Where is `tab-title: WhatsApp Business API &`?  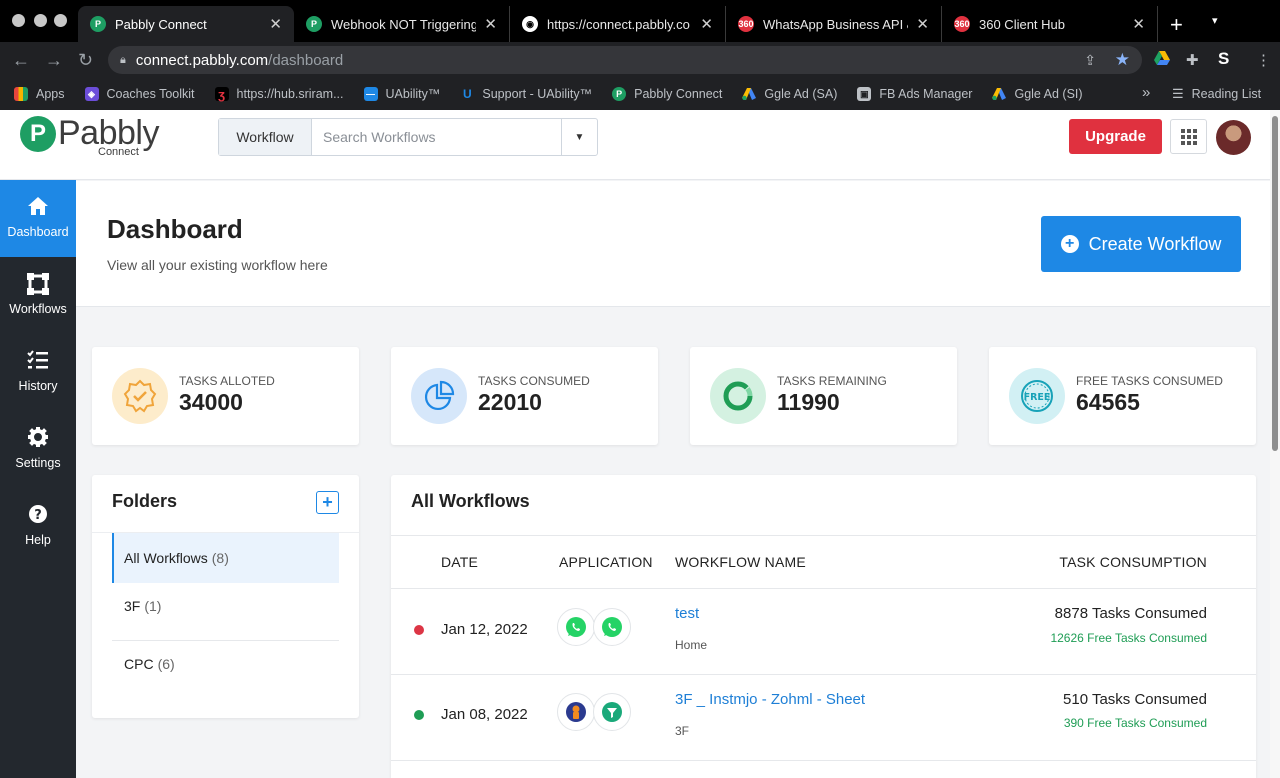 tab-title: WhatsApp Business API & is located at coordinates (836, 24).